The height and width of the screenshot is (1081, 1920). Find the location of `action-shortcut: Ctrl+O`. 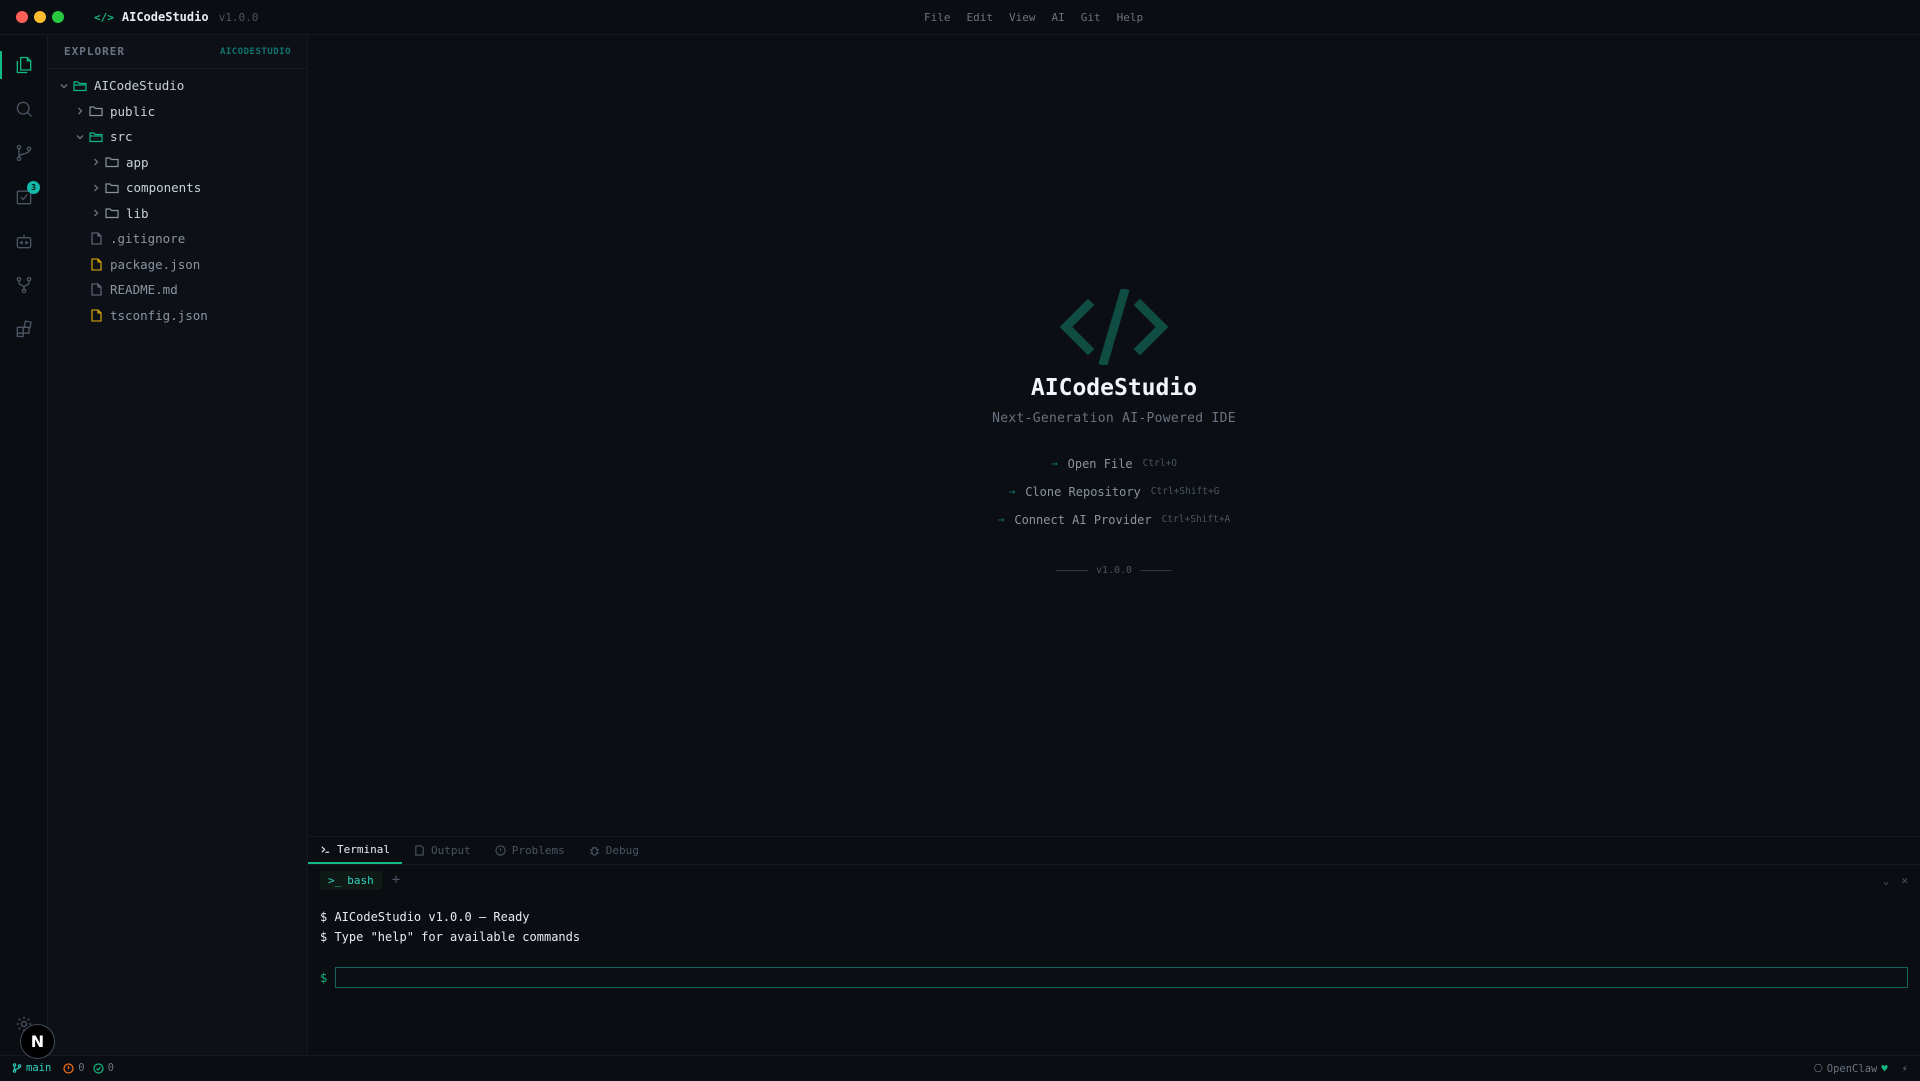

action-shortcut: Ctrl+O is located at coordinates (1159, 463).